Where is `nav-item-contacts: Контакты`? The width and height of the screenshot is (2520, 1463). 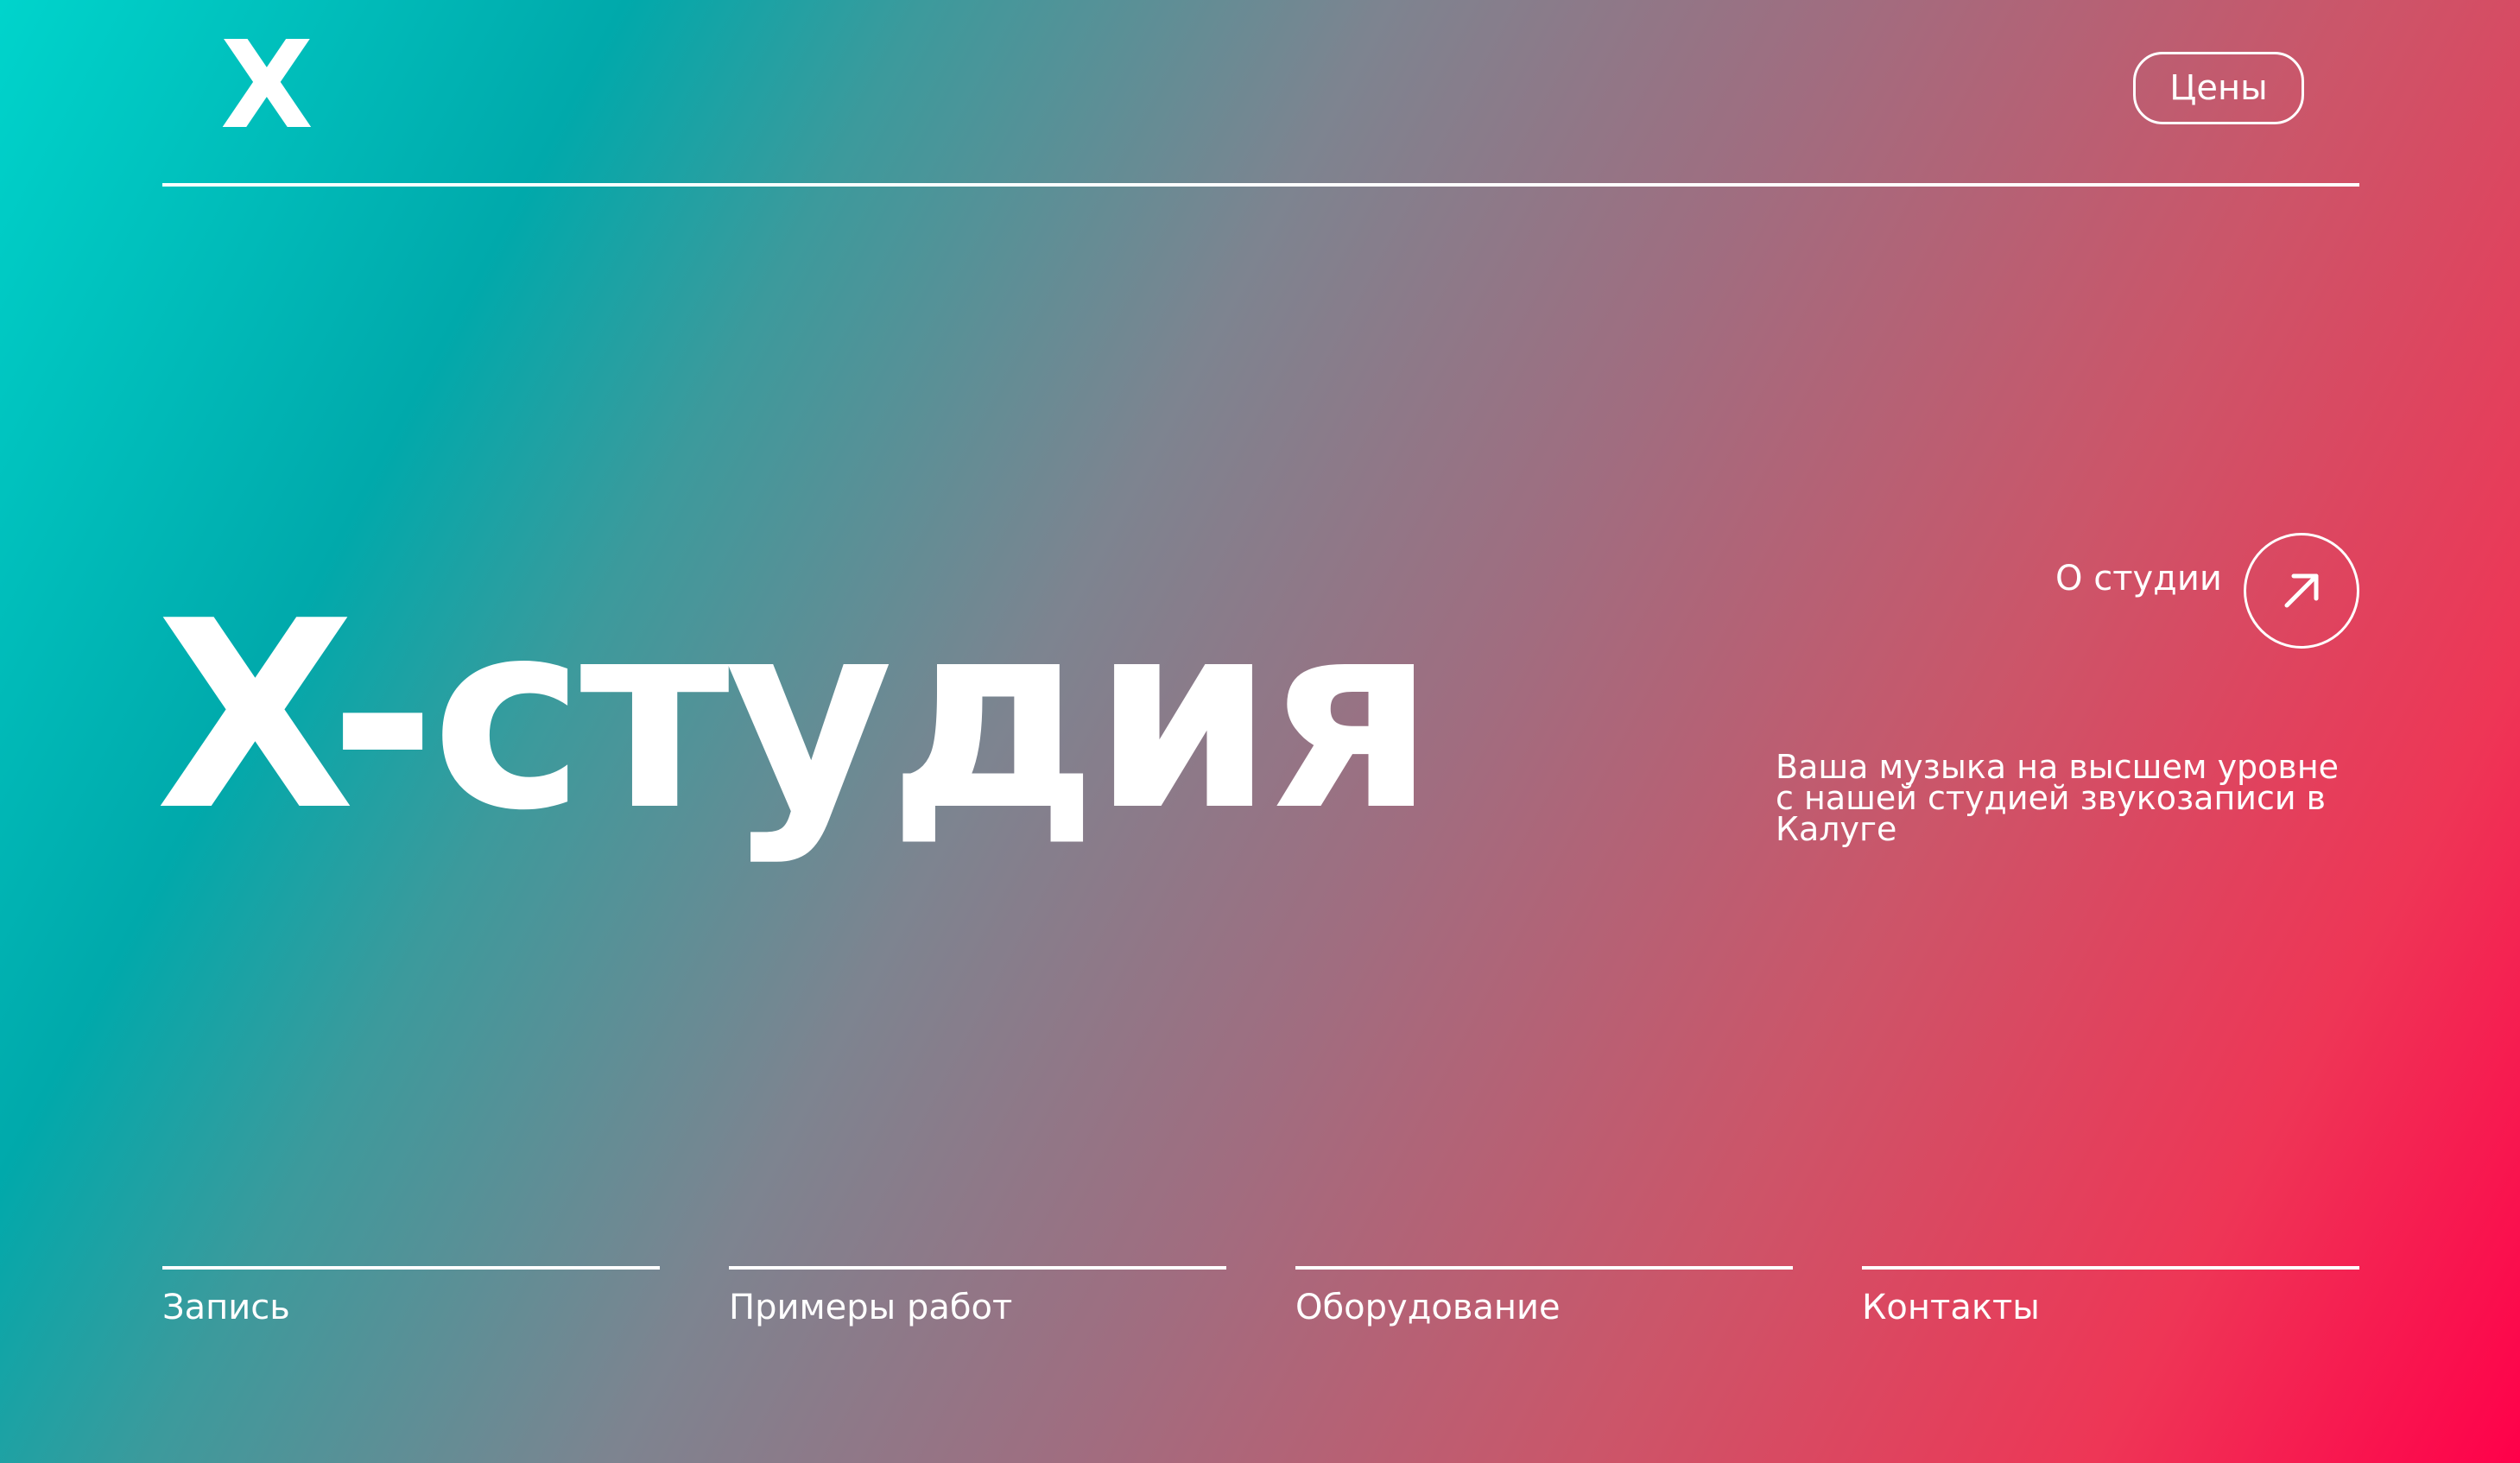 nav-item-contacts: Контакты is located at coordinates (2110, 1297).